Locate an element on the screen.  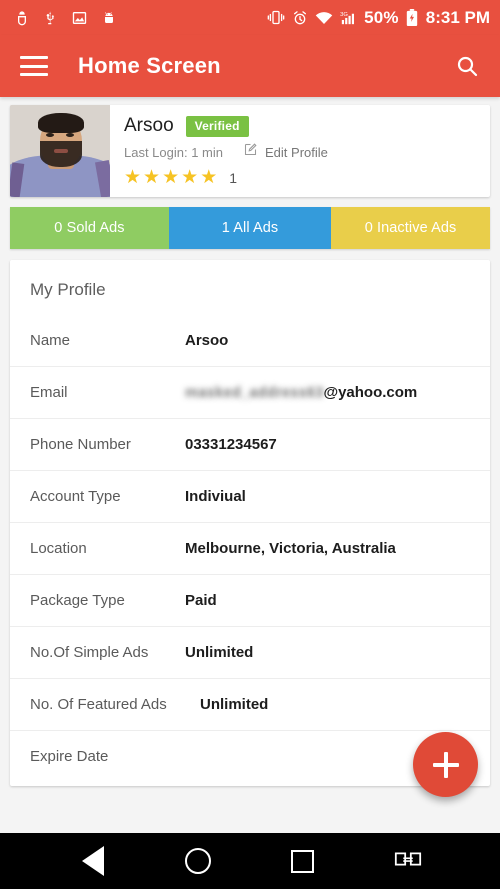
bug-icon is located at coordinates (22, 18).